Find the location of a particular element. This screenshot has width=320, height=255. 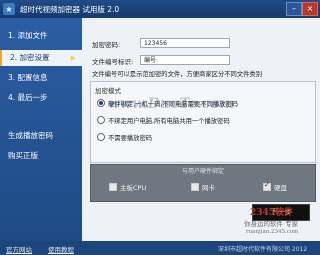

checkbox-network-card: 网卡 is located at coordinates (203, 187).